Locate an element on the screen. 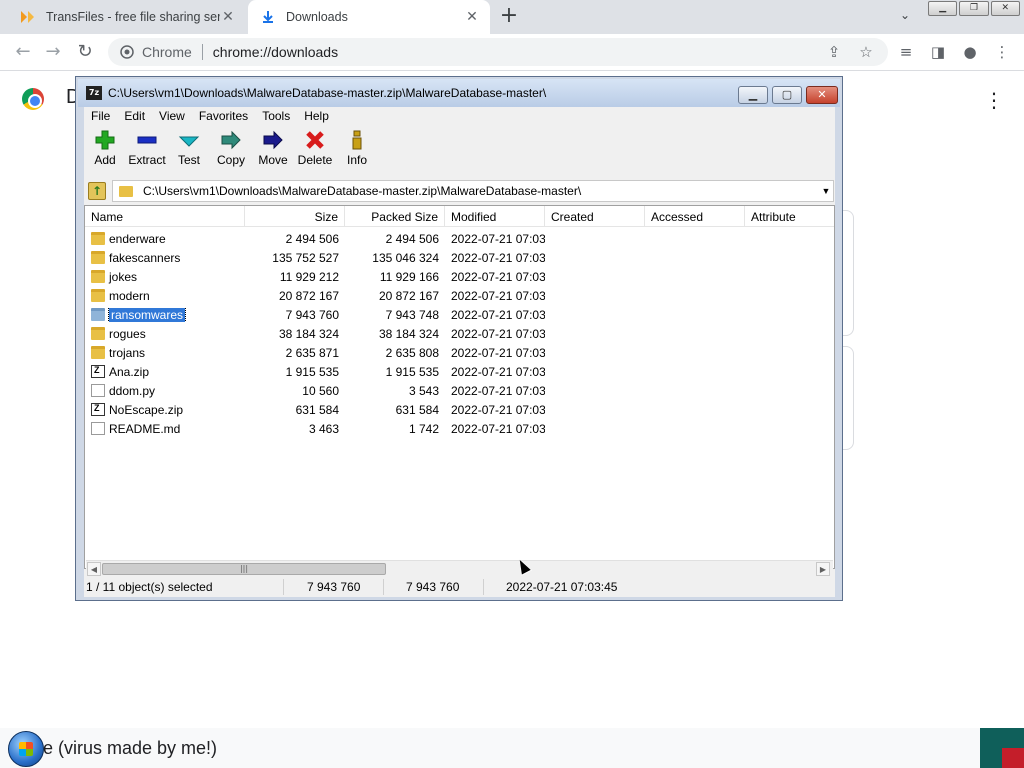  menu-tools: Tools is located at coordinates (276, 116).